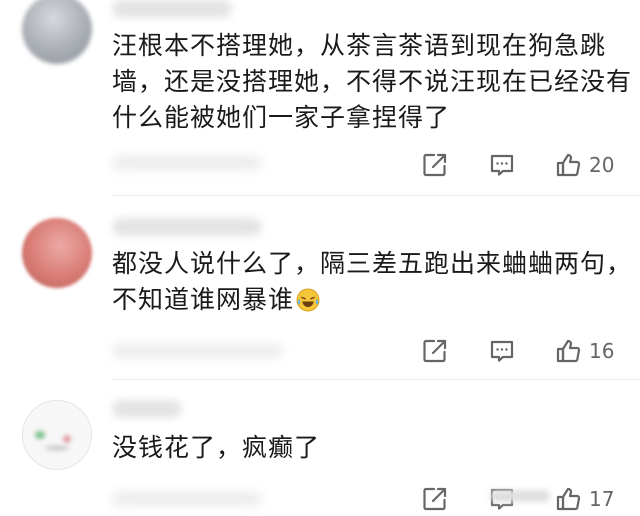 The width and height of the screenshot is (640, 516). What do you see at coordinates (216, 447) in the screenshot?
I see `comment-text: 没钱花了，疯癫了` at bounding box center [216, 447].